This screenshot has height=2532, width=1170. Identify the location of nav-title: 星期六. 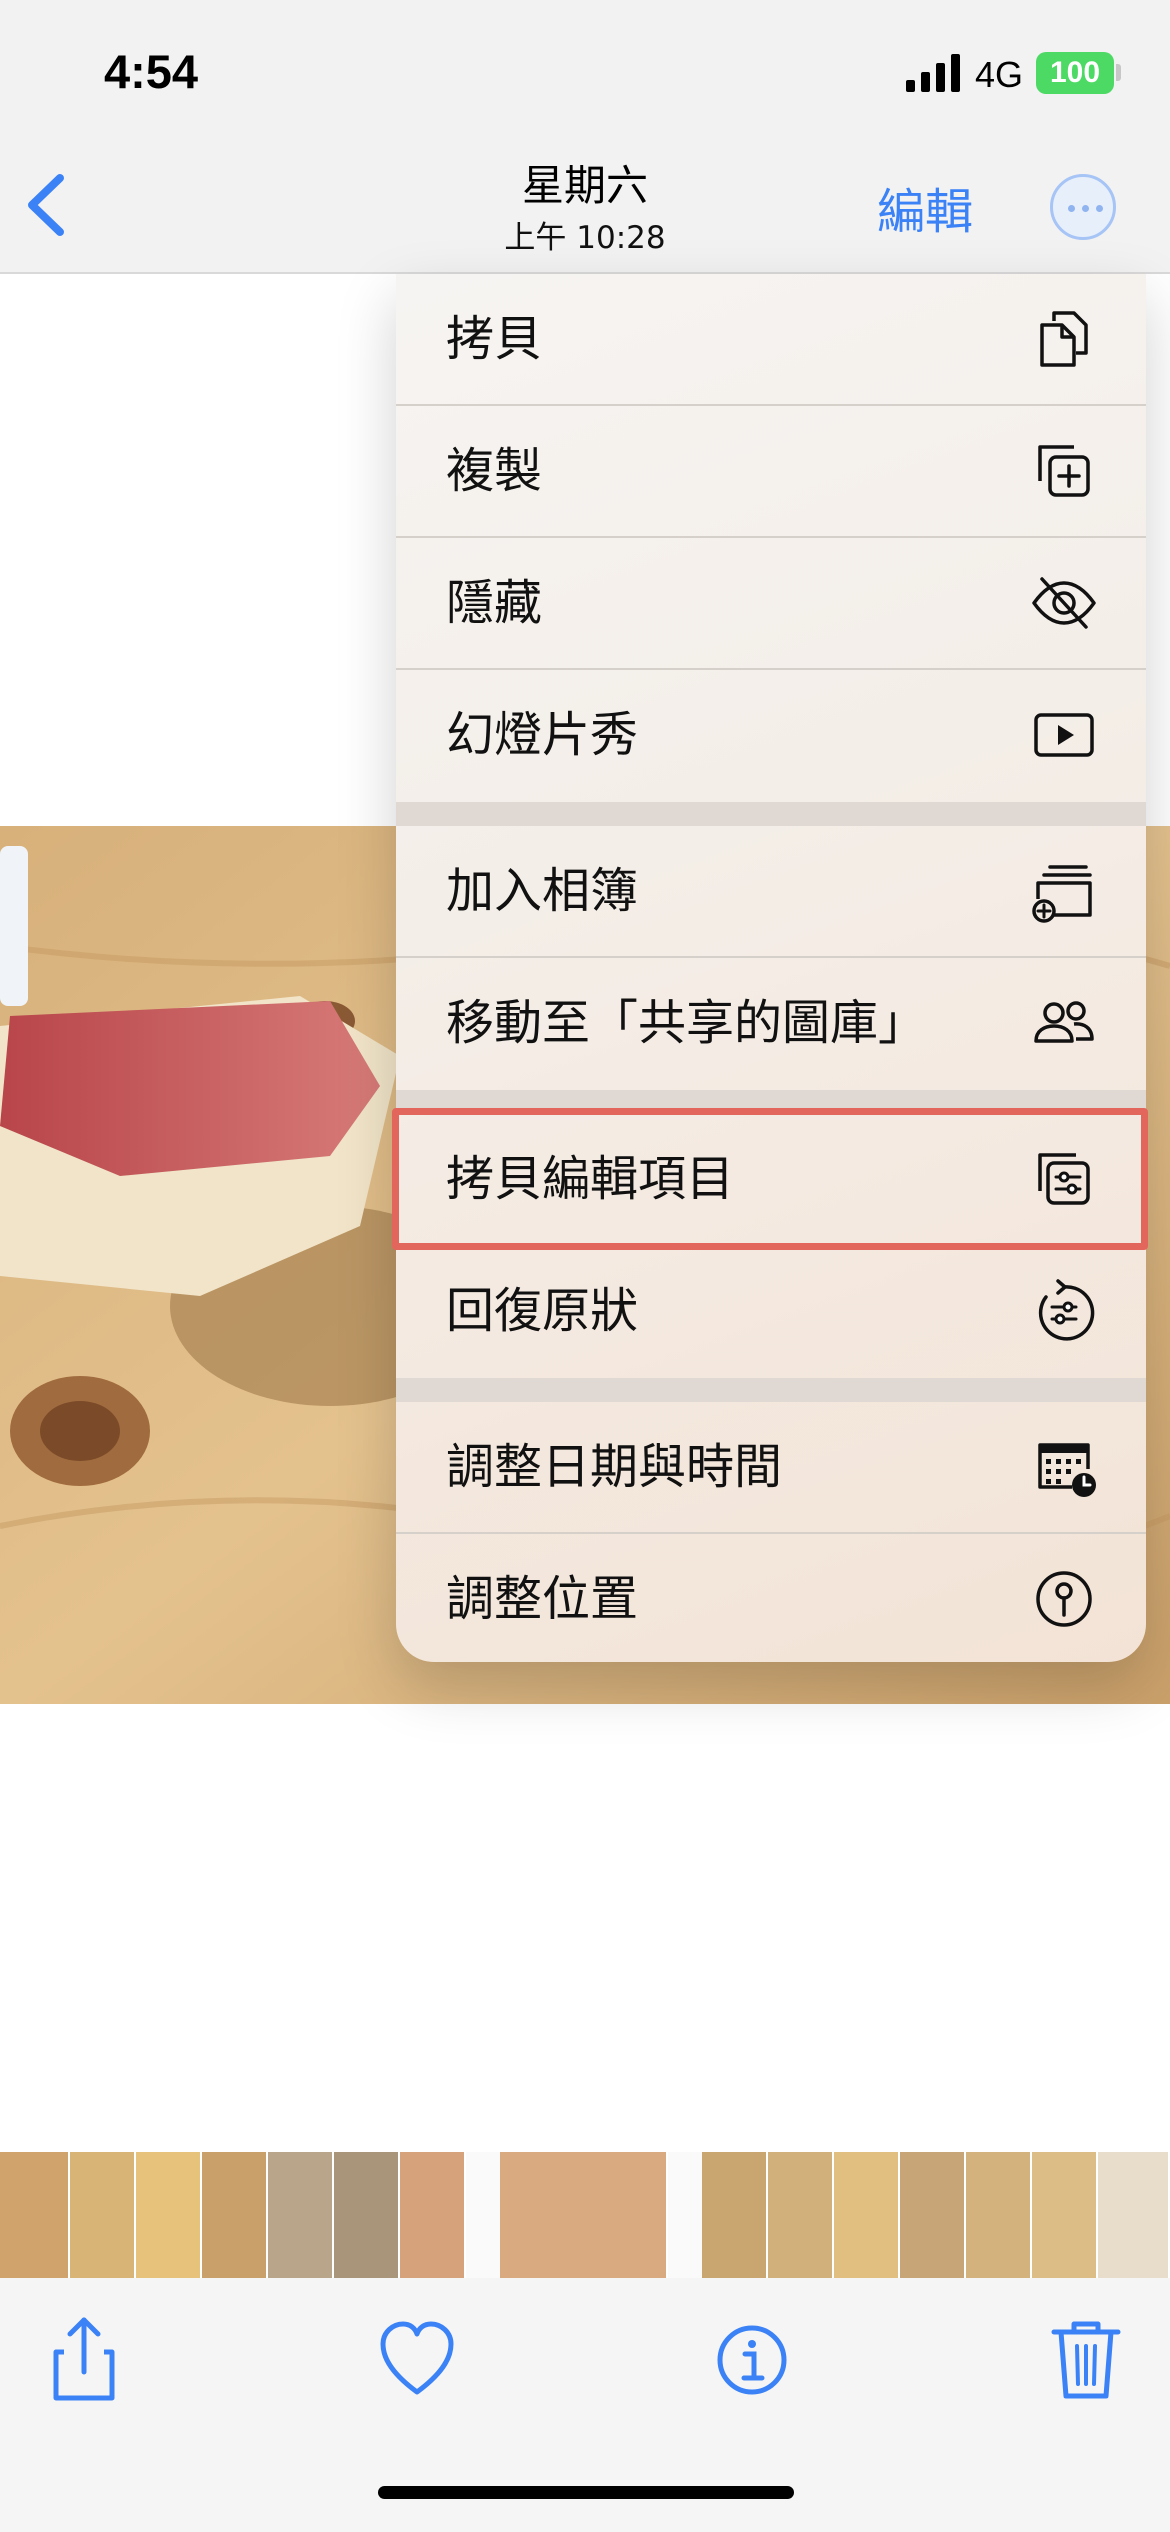
(584, 185).